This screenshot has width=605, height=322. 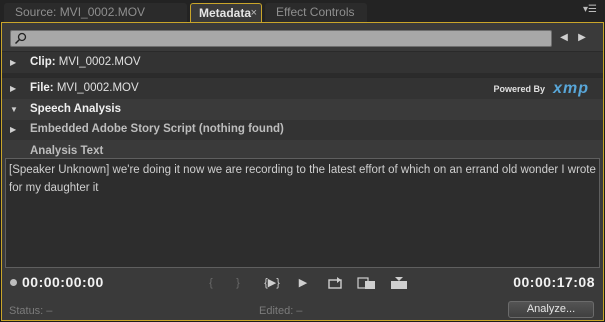 What do you see at coordinates (14, 109) in the screenshot?
I see `collapse-triangle-icon: ▼` at bounding box center [14, 109].